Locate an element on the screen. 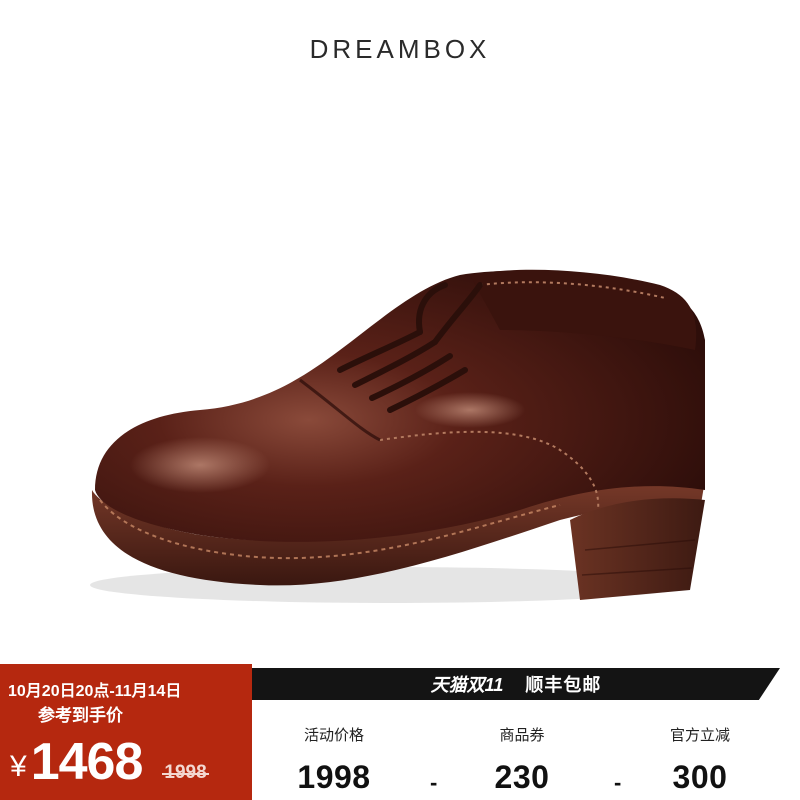  price-panel: 10月20日20点-11月14日 参考到手价 ¥ 1468 1998 is located at coordinates (126, 732).